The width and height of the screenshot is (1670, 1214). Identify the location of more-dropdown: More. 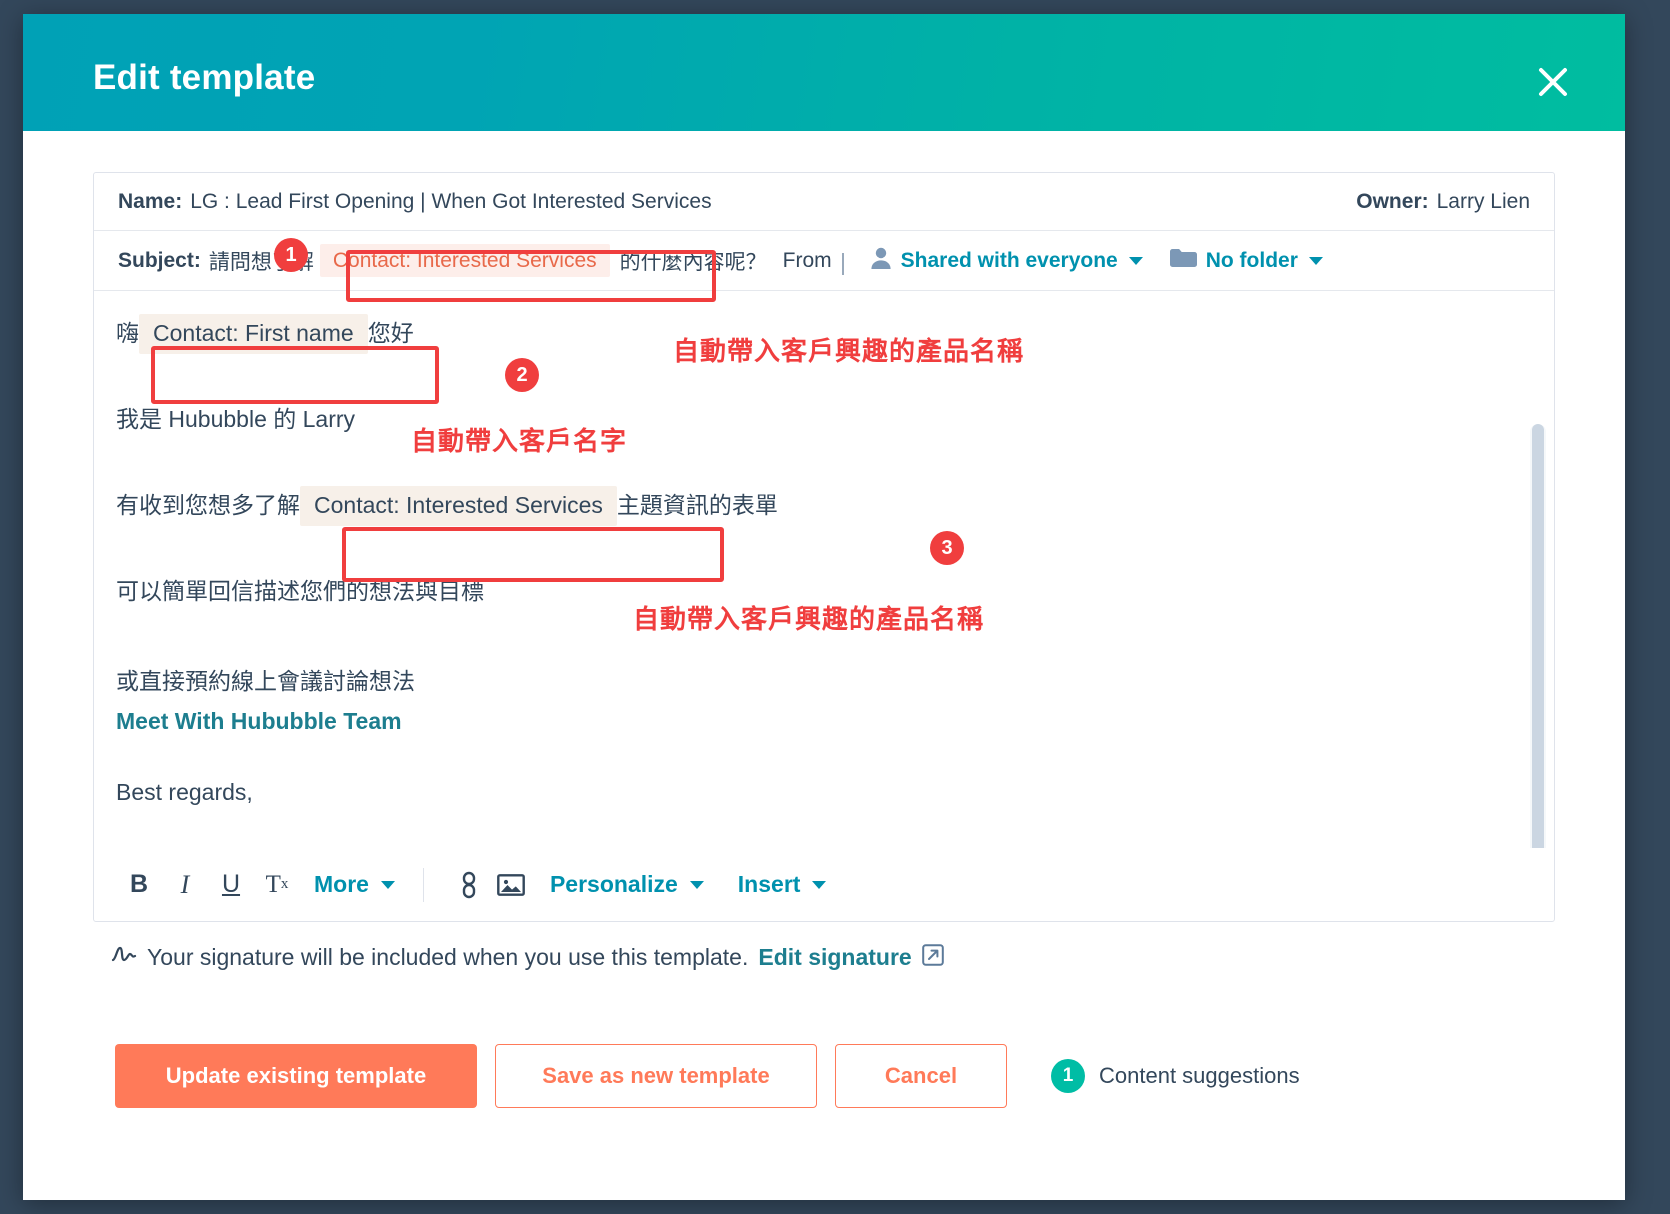
(354, 884).